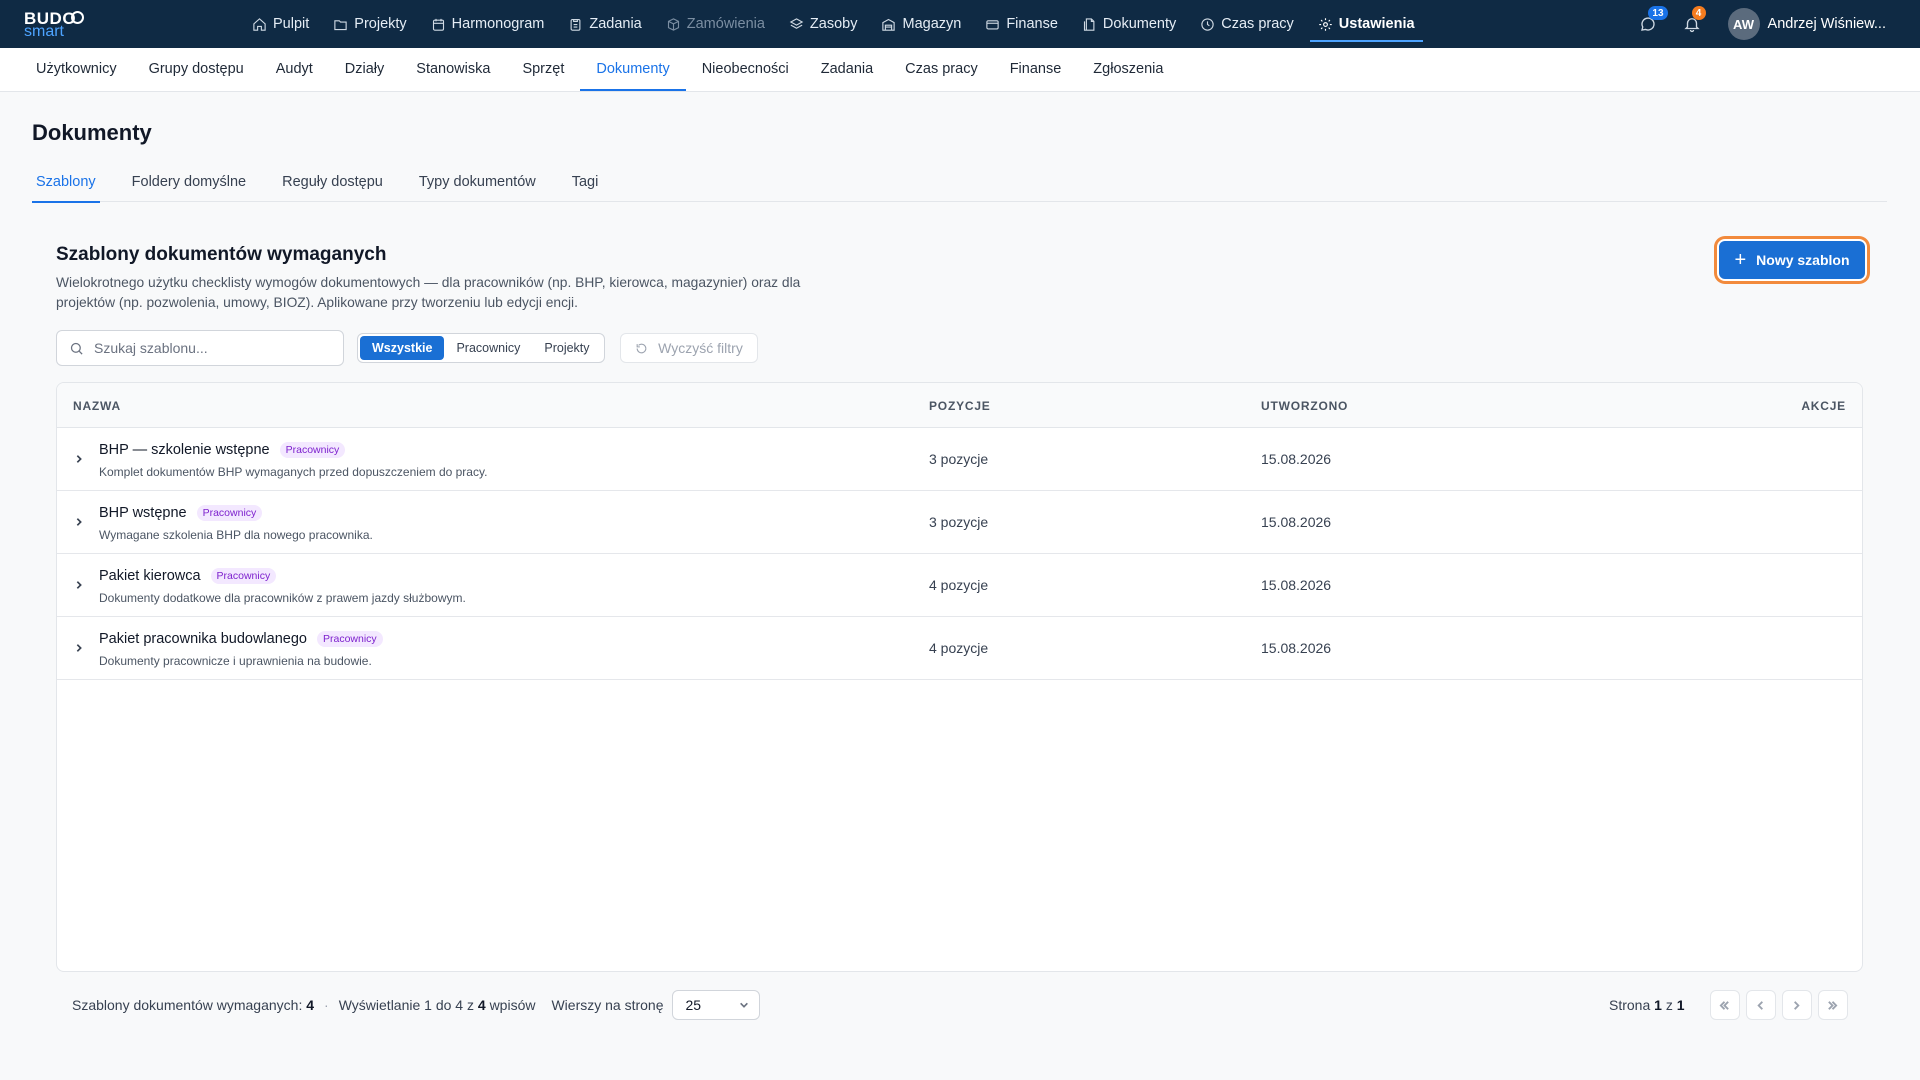  I want to click on chevron-right-icon, so click(1797, 1005).